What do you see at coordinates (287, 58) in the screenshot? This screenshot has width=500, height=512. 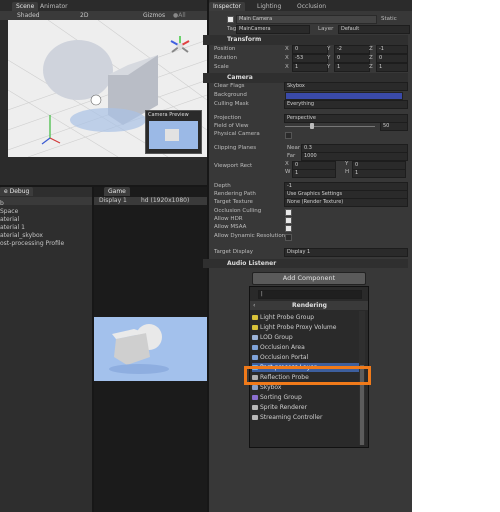 I see `axis-x-label: X` at bounding box center [287, 58].